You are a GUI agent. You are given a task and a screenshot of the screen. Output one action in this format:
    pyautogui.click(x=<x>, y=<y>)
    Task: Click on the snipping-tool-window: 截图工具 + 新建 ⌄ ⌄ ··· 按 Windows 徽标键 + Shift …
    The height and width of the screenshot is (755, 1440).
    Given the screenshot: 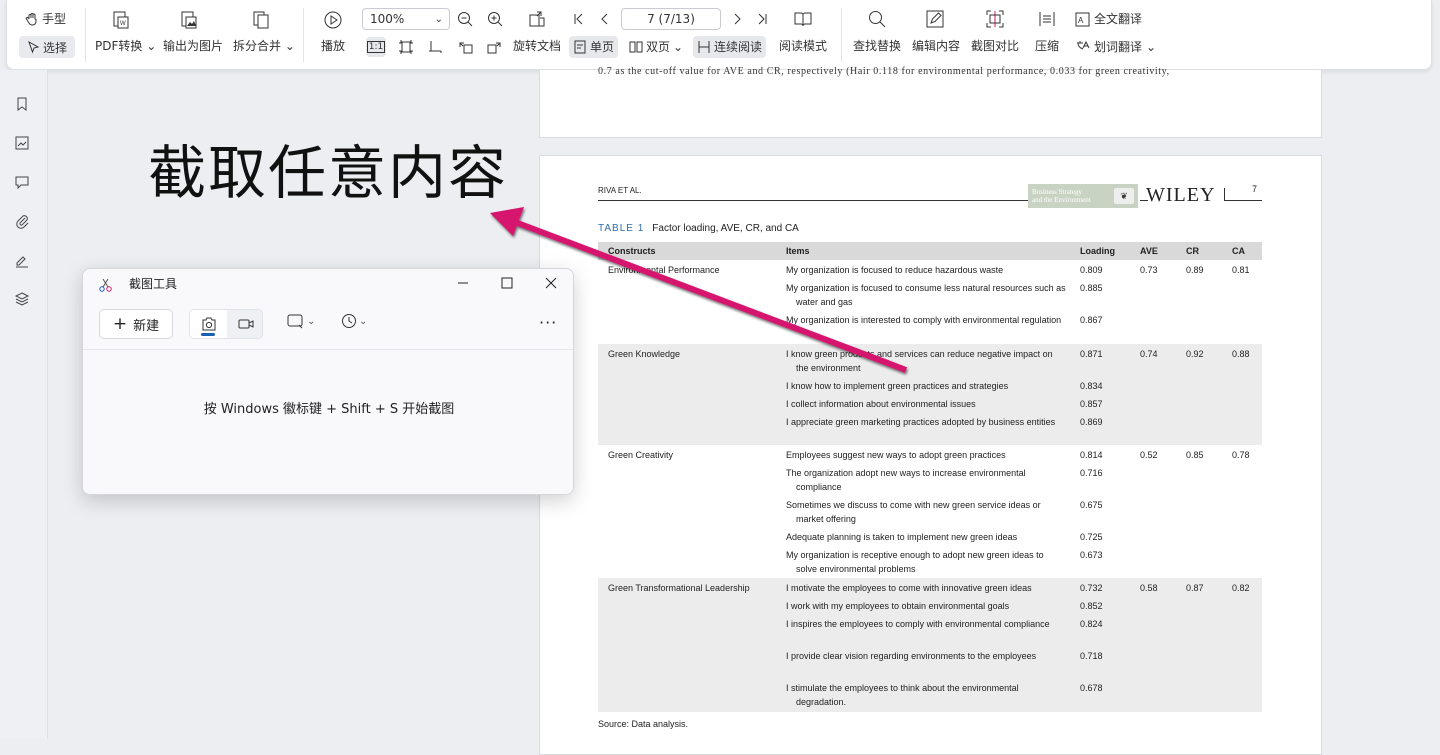 What is the action you would take?
    pyautogui.click(x=328, y=381)
    